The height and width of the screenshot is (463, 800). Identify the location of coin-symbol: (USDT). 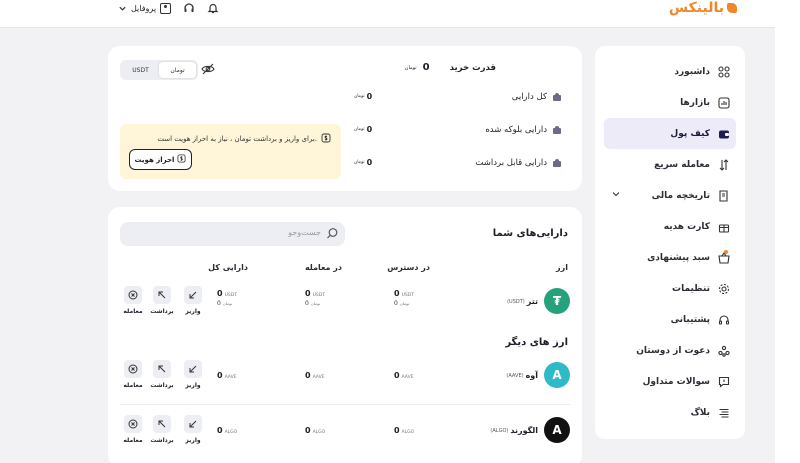
(516, 301).